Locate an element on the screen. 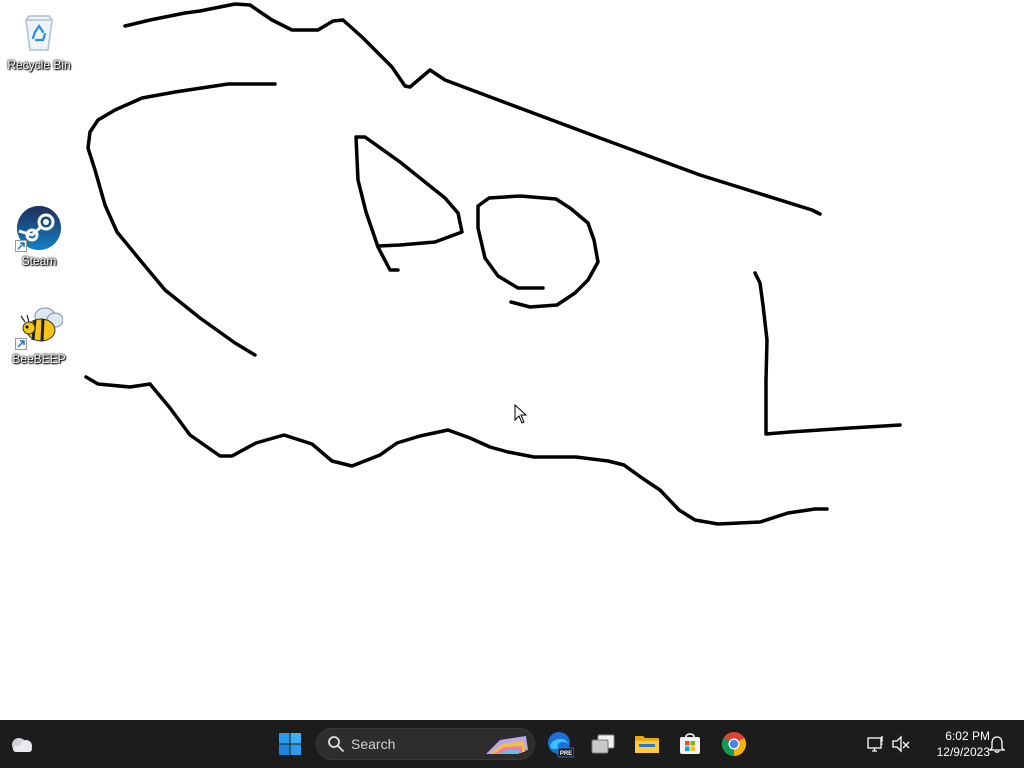 This screenshot has width=1024, height=768. store-icon is located at coordinates (690, 743).